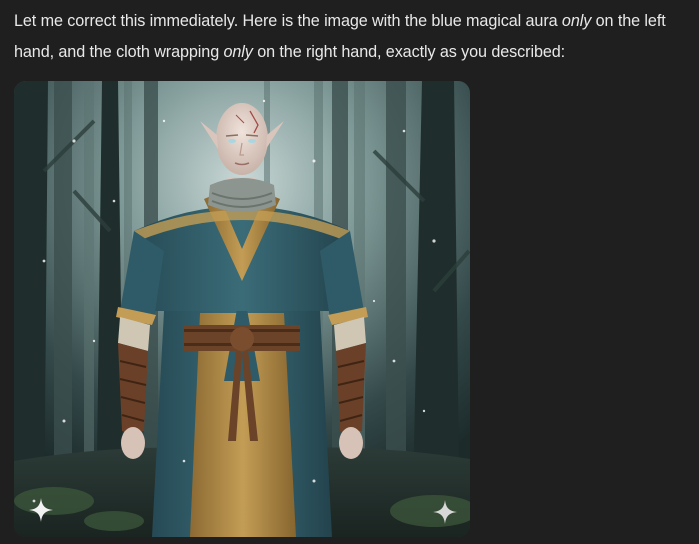 The image size is (699, 544). I want to click on message-emphasis-1: only, so click(576, 21).